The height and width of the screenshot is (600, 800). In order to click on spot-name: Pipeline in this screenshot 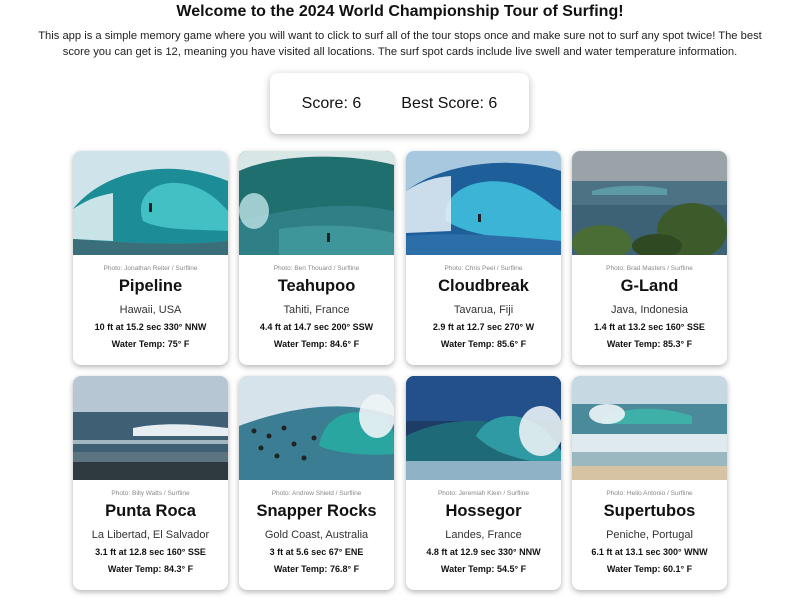, I will do `click(150, 286)`.